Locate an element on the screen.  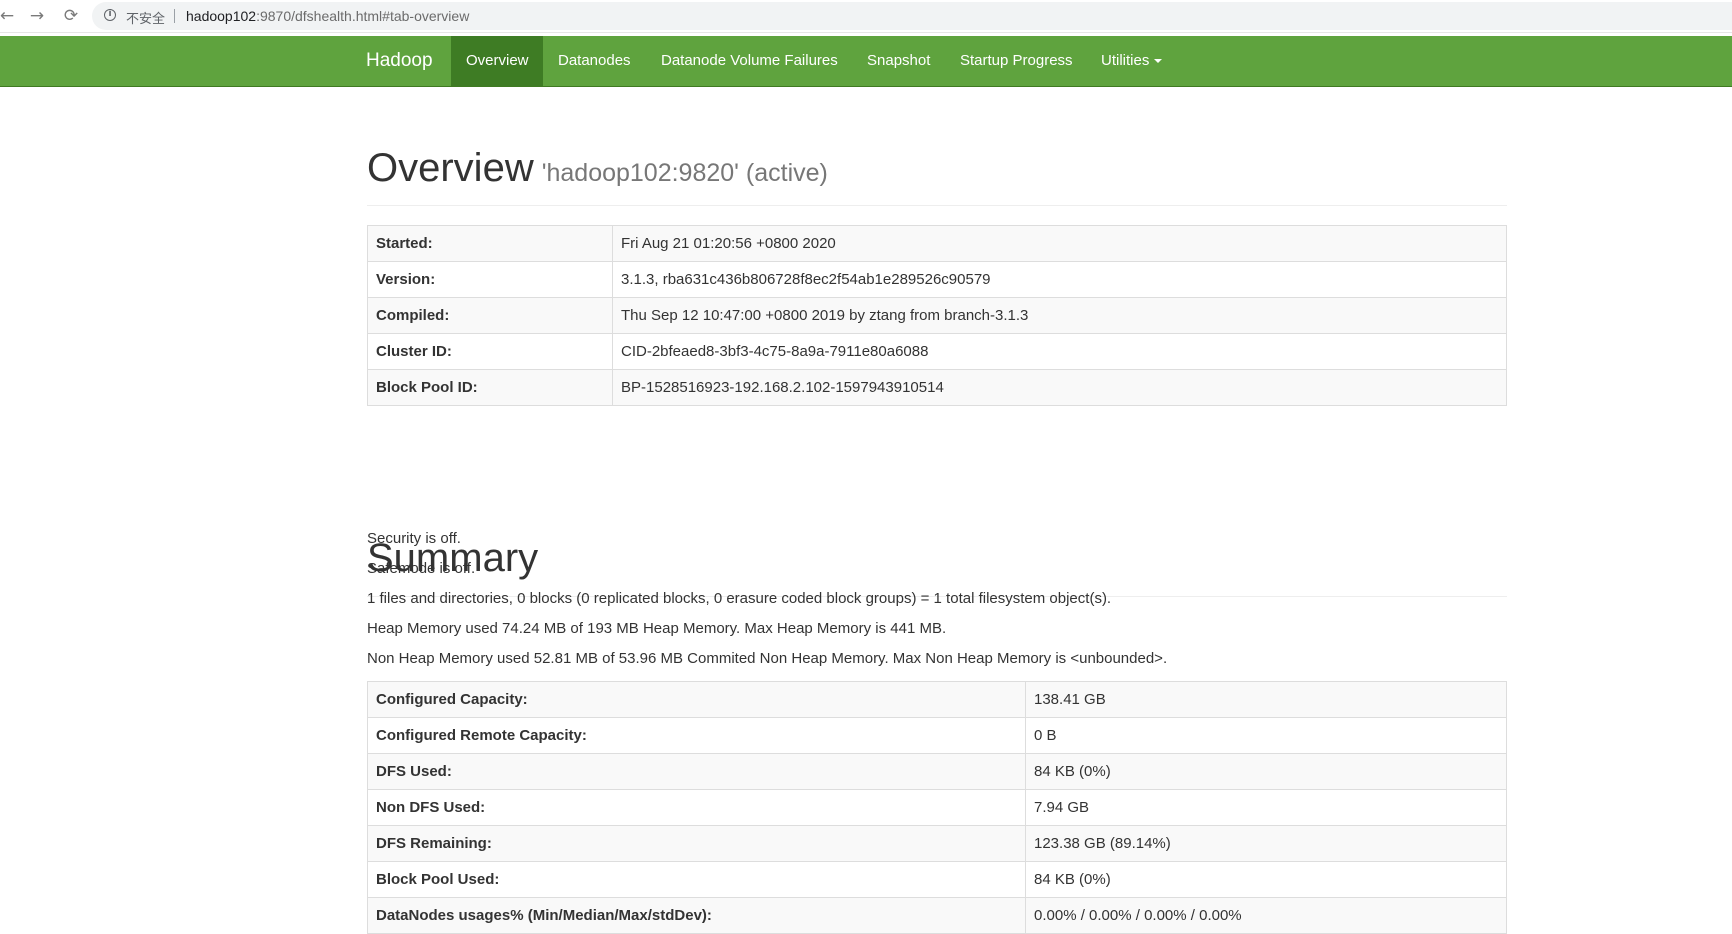
table-row: DFS Used: 84 KB (0%) is located at coordinates (937, 771).